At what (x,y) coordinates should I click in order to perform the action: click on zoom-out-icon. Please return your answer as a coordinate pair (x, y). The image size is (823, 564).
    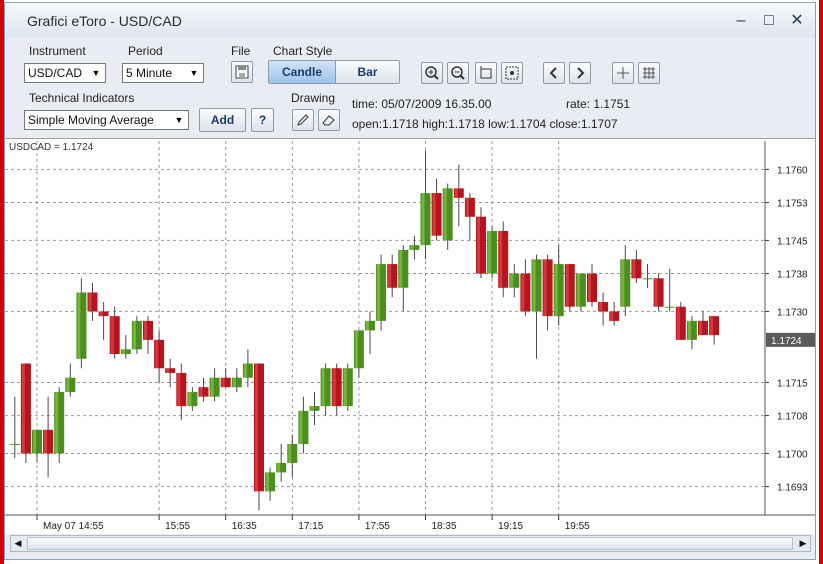
    Looking at the image, I should click on (458, 73).